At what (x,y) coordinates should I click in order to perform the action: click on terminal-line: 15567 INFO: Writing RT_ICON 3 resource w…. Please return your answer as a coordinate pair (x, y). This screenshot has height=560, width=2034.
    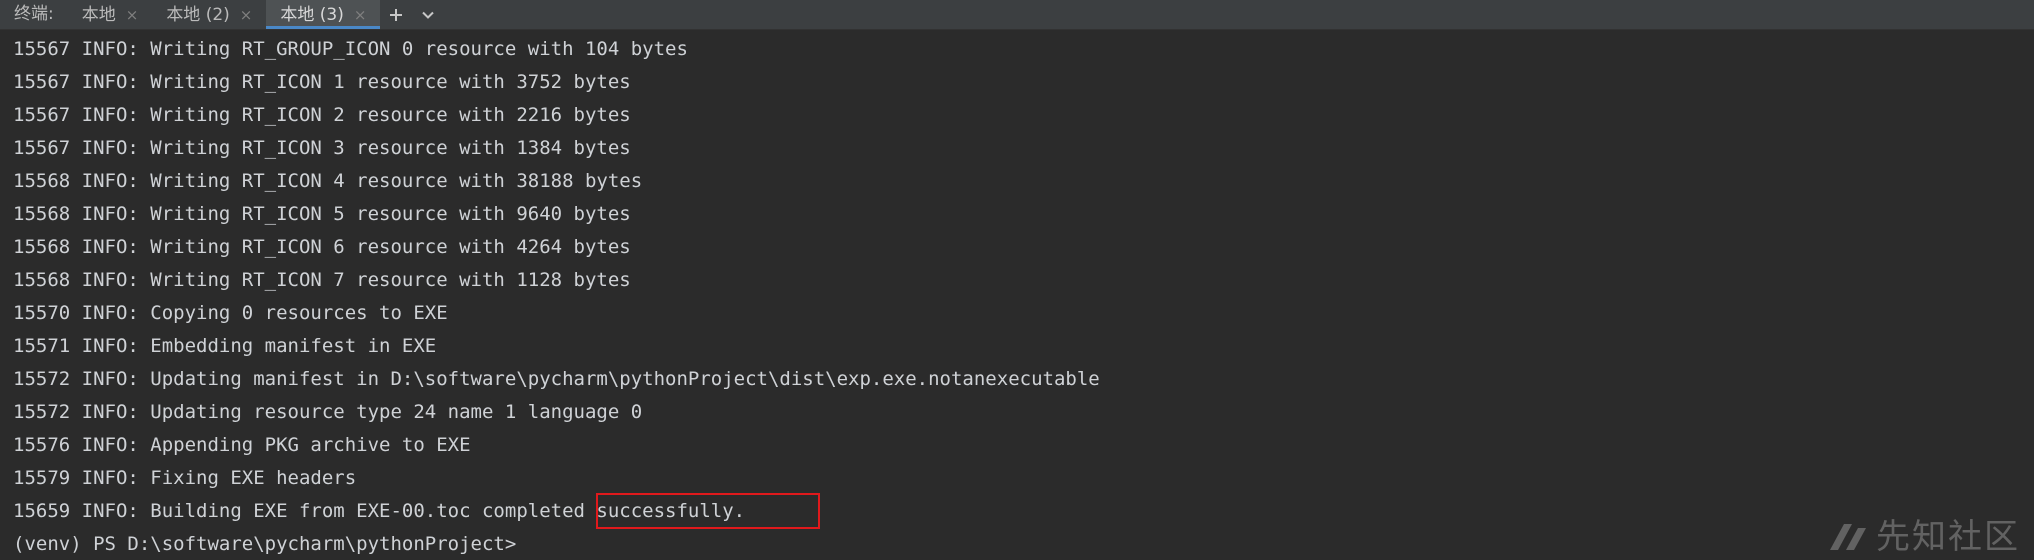
    Looking at the image, I should click on (322, 148).